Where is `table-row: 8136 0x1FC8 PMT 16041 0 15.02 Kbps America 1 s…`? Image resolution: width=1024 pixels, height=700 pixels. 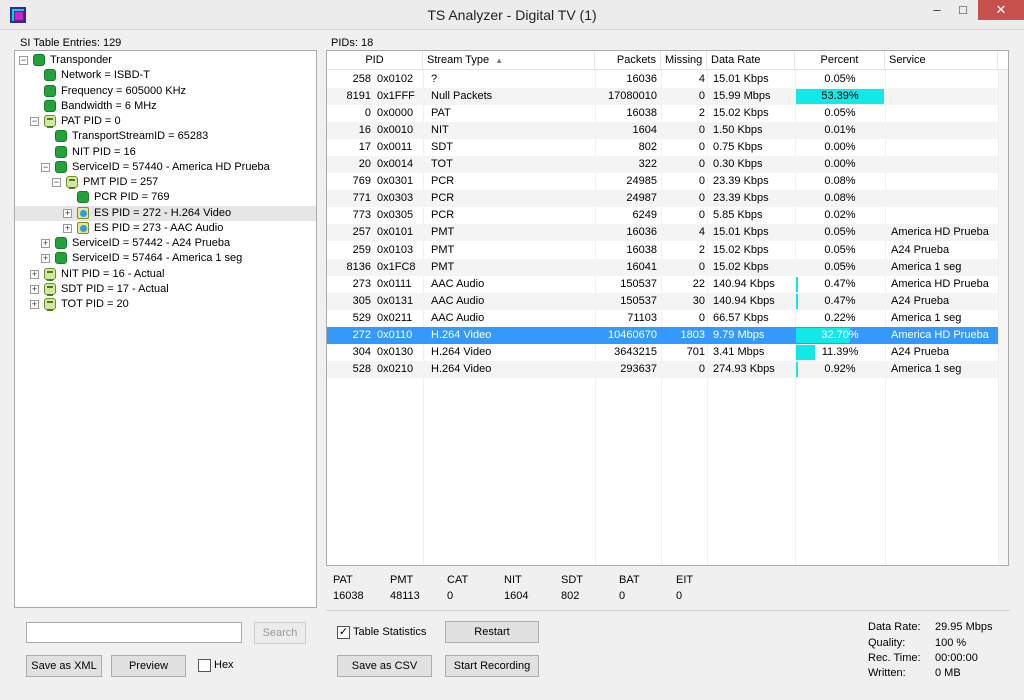
table-row: 8136 0x1FC8 PMT 16041 0 15.02 Kbps America 1 s… is located at coordinates (662, 267).